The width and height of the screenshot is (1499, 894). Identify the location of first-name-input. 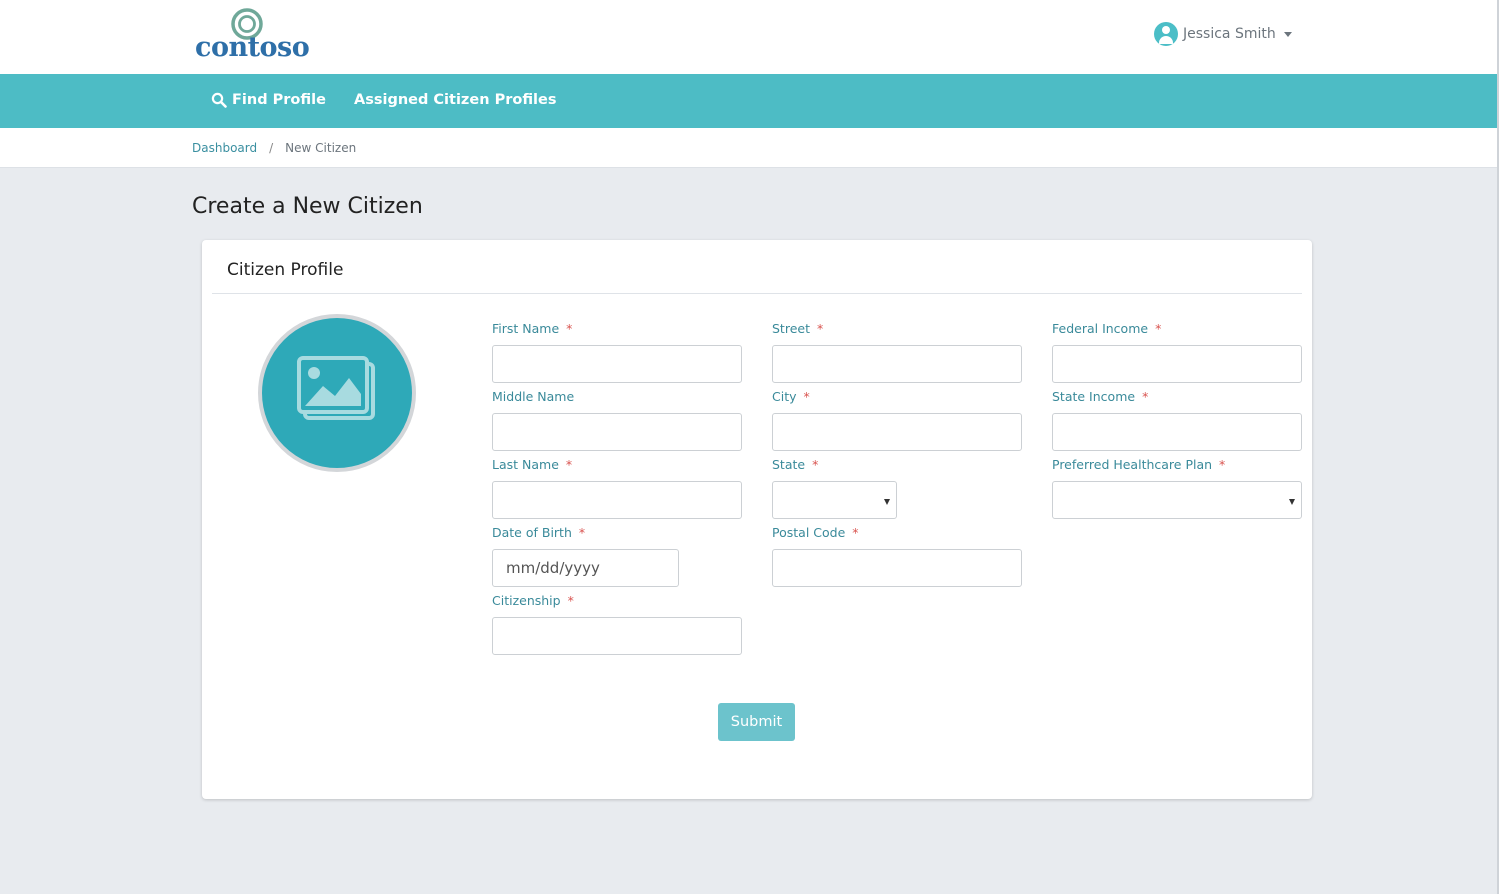
(617, 364).